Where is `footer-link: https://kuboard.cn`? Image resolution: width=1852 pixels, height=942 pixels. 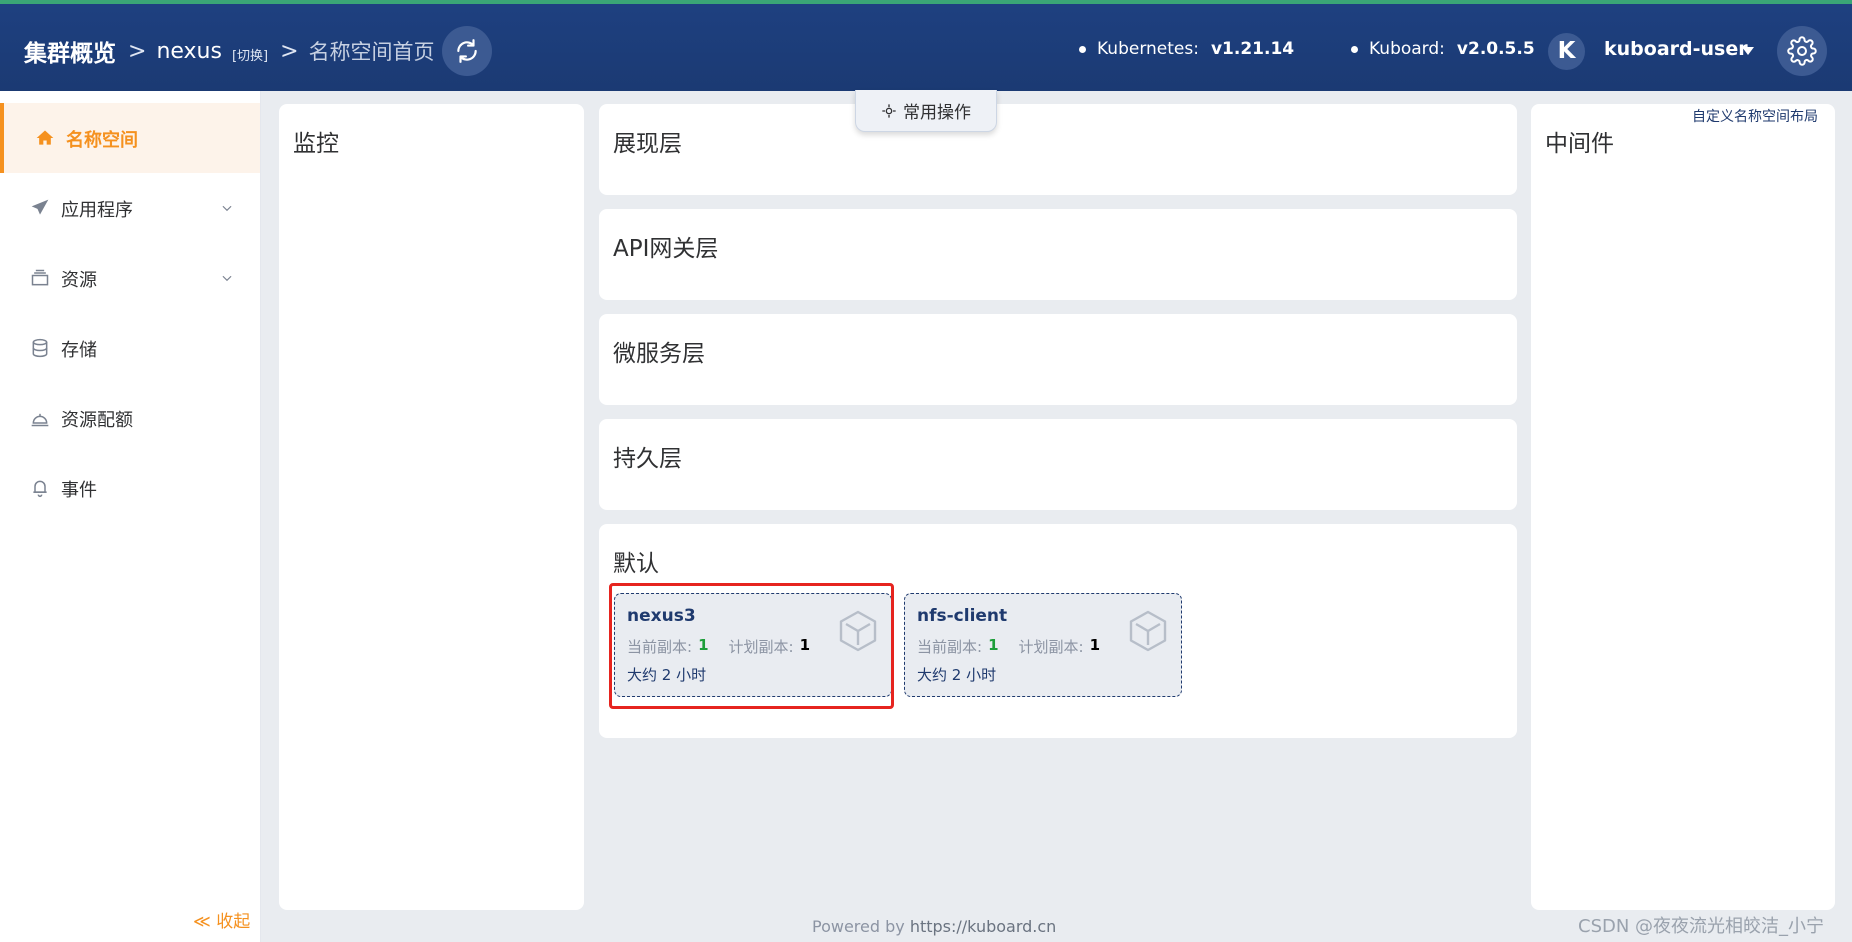 footer-link: https://kuboard.cn is located at coordinates (983, 926).